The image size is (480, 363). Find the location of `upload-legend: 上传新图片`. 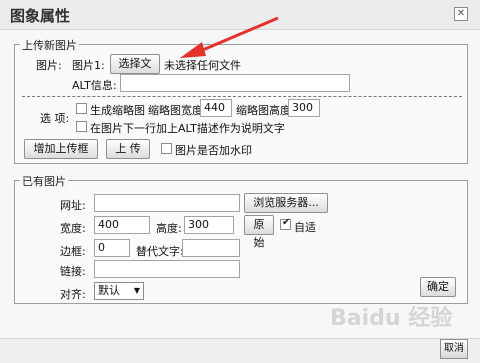

upload-legend: 上传新图片 is located at coordinates (49, 45).